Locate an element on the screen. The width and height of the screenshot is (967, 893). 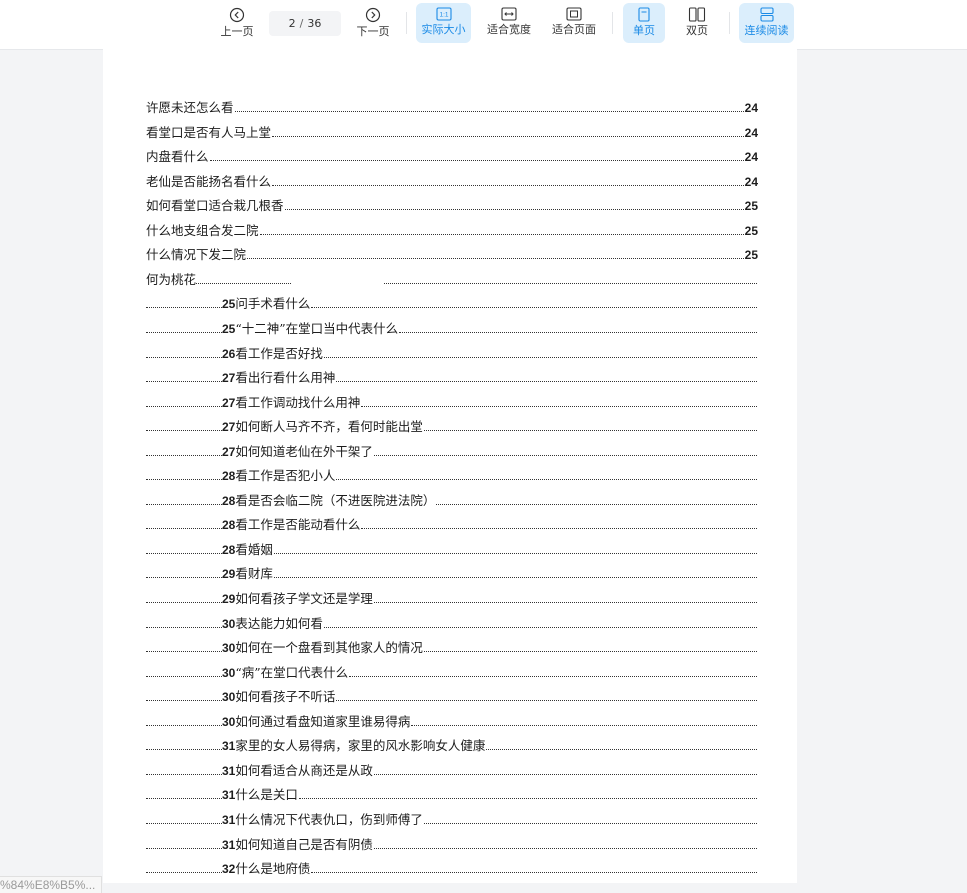
toc-entry: 26 看工作是否好找 is located at coordinates (452, 354).